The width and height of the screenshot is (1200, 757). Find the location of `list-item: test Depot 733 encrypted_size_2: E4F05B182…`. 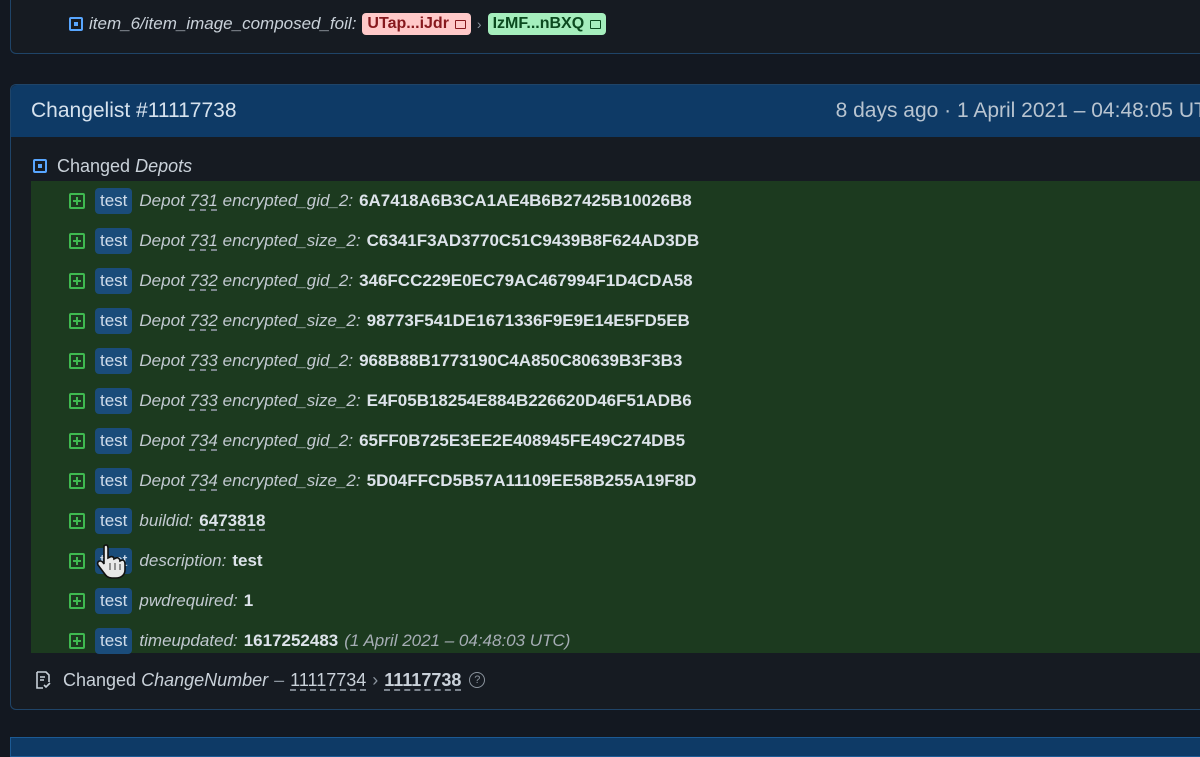

list-item: test Depot 733 encrypted_size_2: E4F05B182… is located at coordinates (380, 401).